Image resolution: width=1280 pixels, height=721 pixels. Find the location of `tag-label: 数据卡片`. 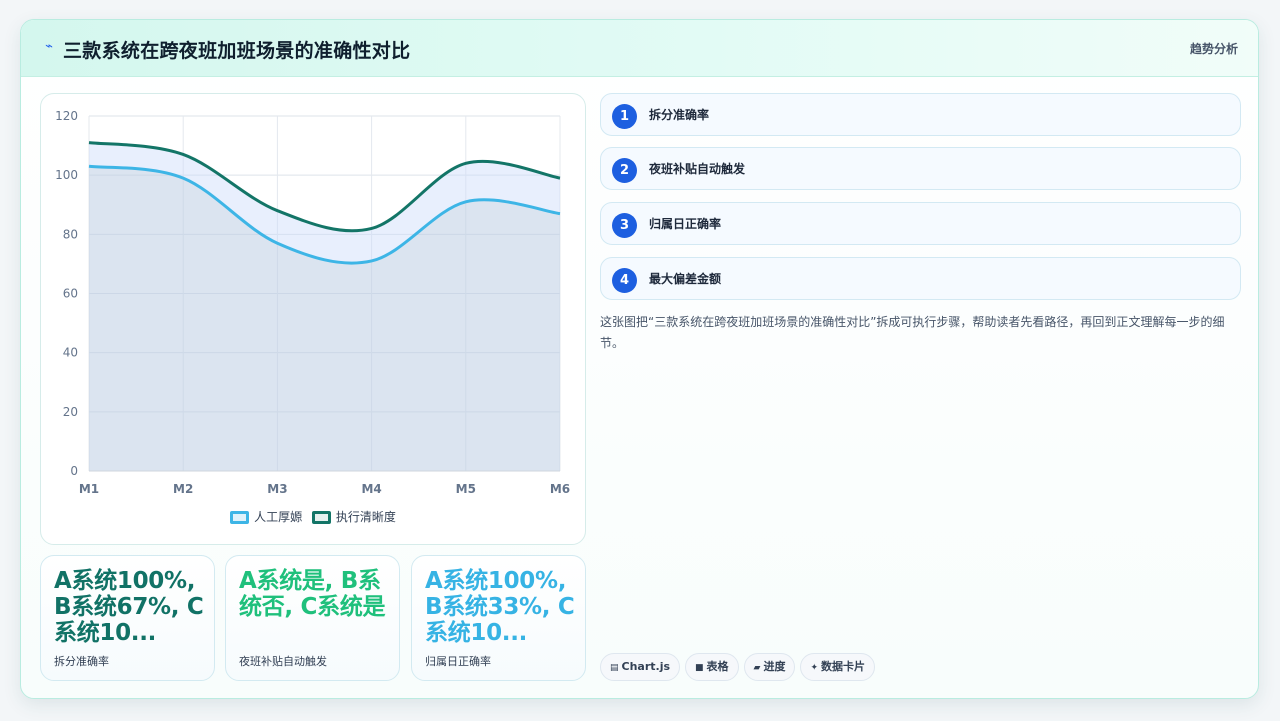

tag-label: 数据卡片 is located at coordinates (843, 666).